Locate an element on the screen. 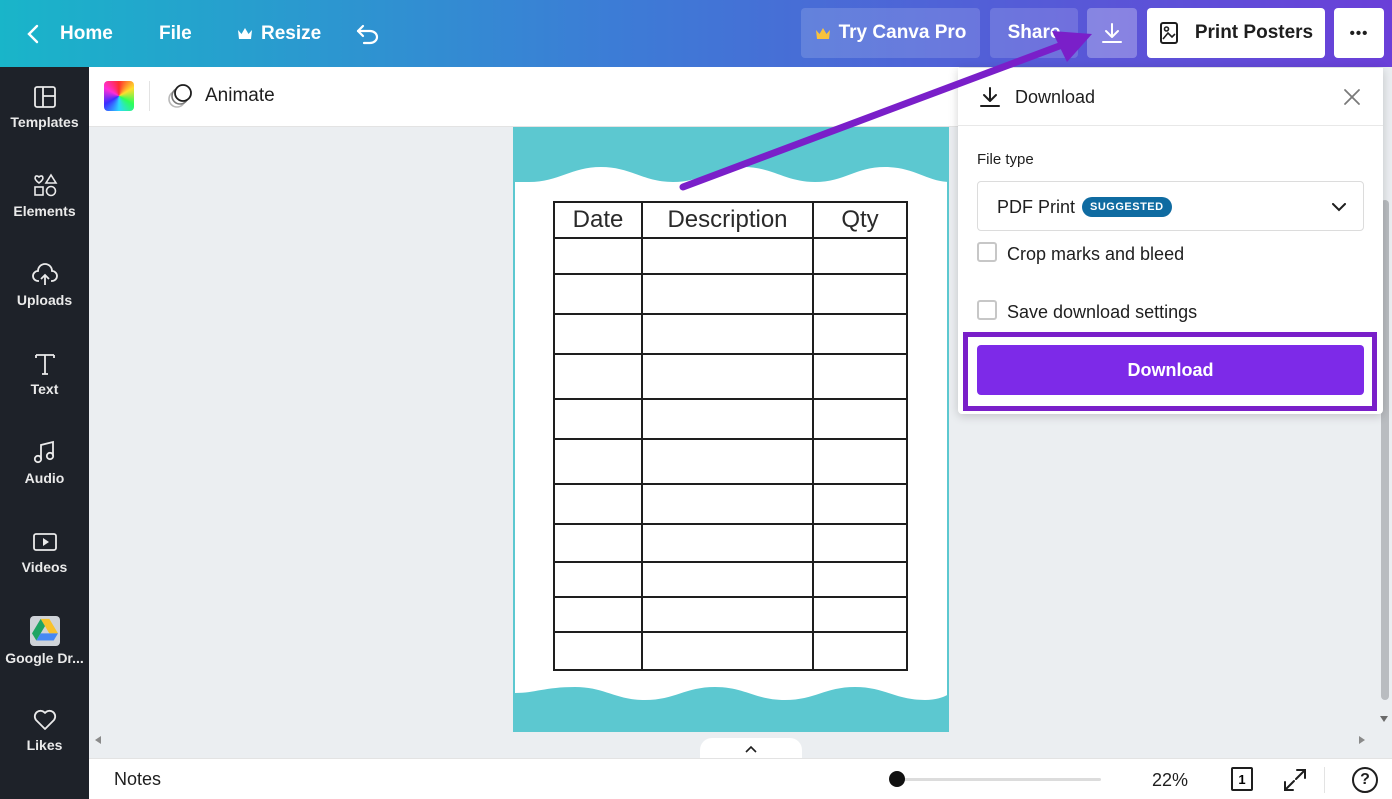 The image size is (1392, 799). crop-marks-label: Crop marks and bleed is located at coordinates (1096, 254).